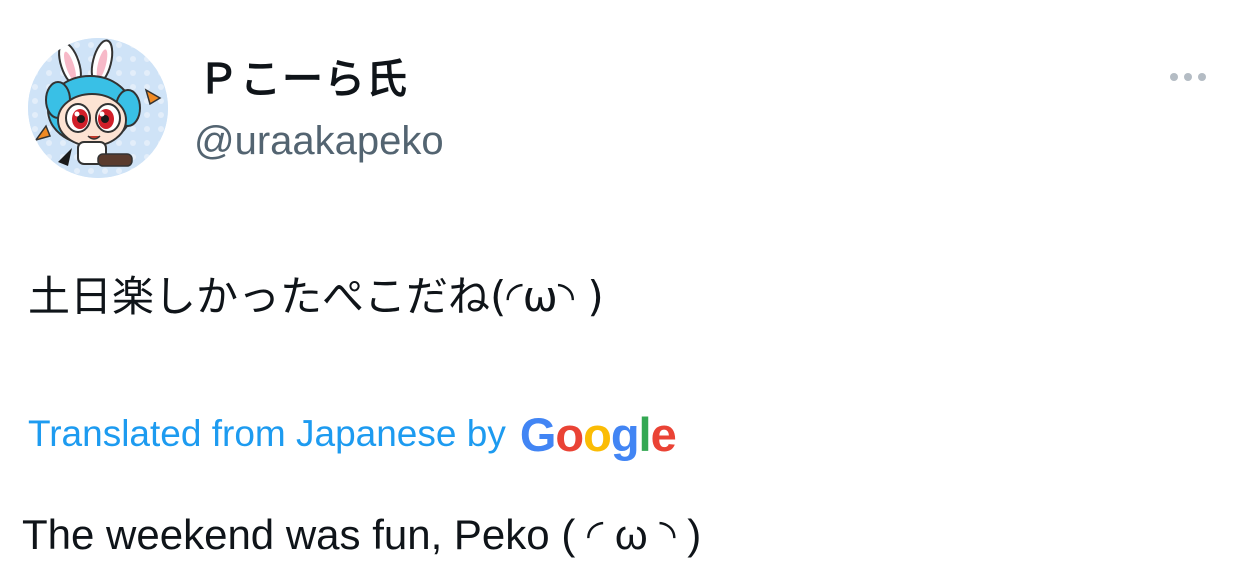  I want to click on author-display-name: Ｐこーら氏, so click(303, 79).